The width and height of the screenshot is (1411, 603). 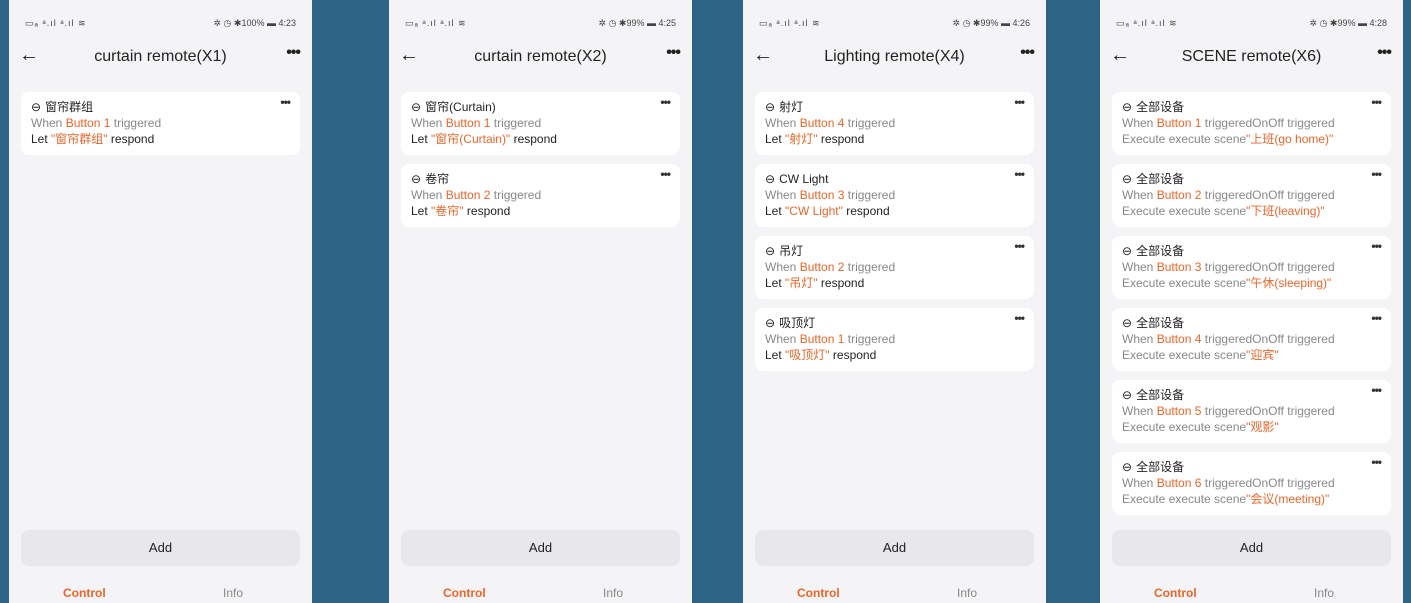 What do you see at coordinates (1262, 355) in the screenshot?
I see `scene-label: "迎宾"` at bounding box center [1262, 355].